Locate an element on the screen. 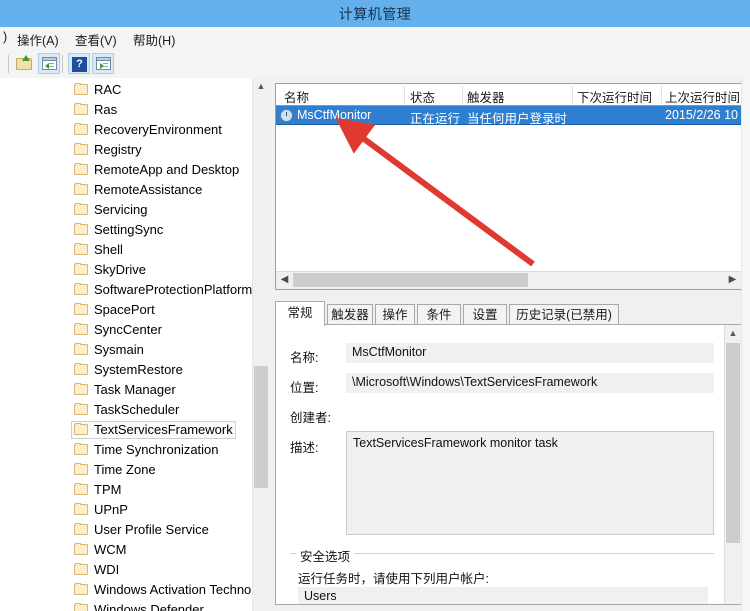 The width and height of the screenshot is (750, 611). menu-item-view: 查看(V) is located at coordinates (96, 39).